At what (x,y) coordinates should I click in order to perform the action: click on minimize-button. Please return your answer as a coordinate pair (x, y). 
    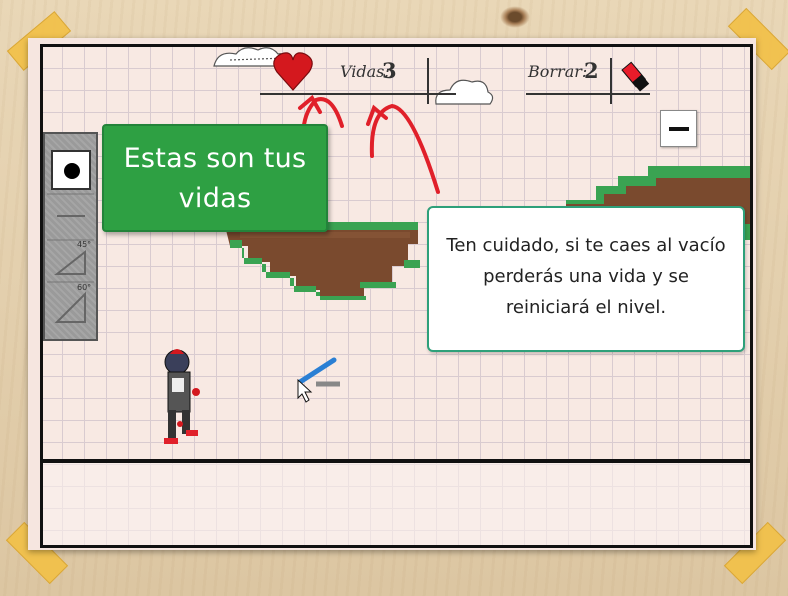
    Looking at the image, I should click on (678, 128).